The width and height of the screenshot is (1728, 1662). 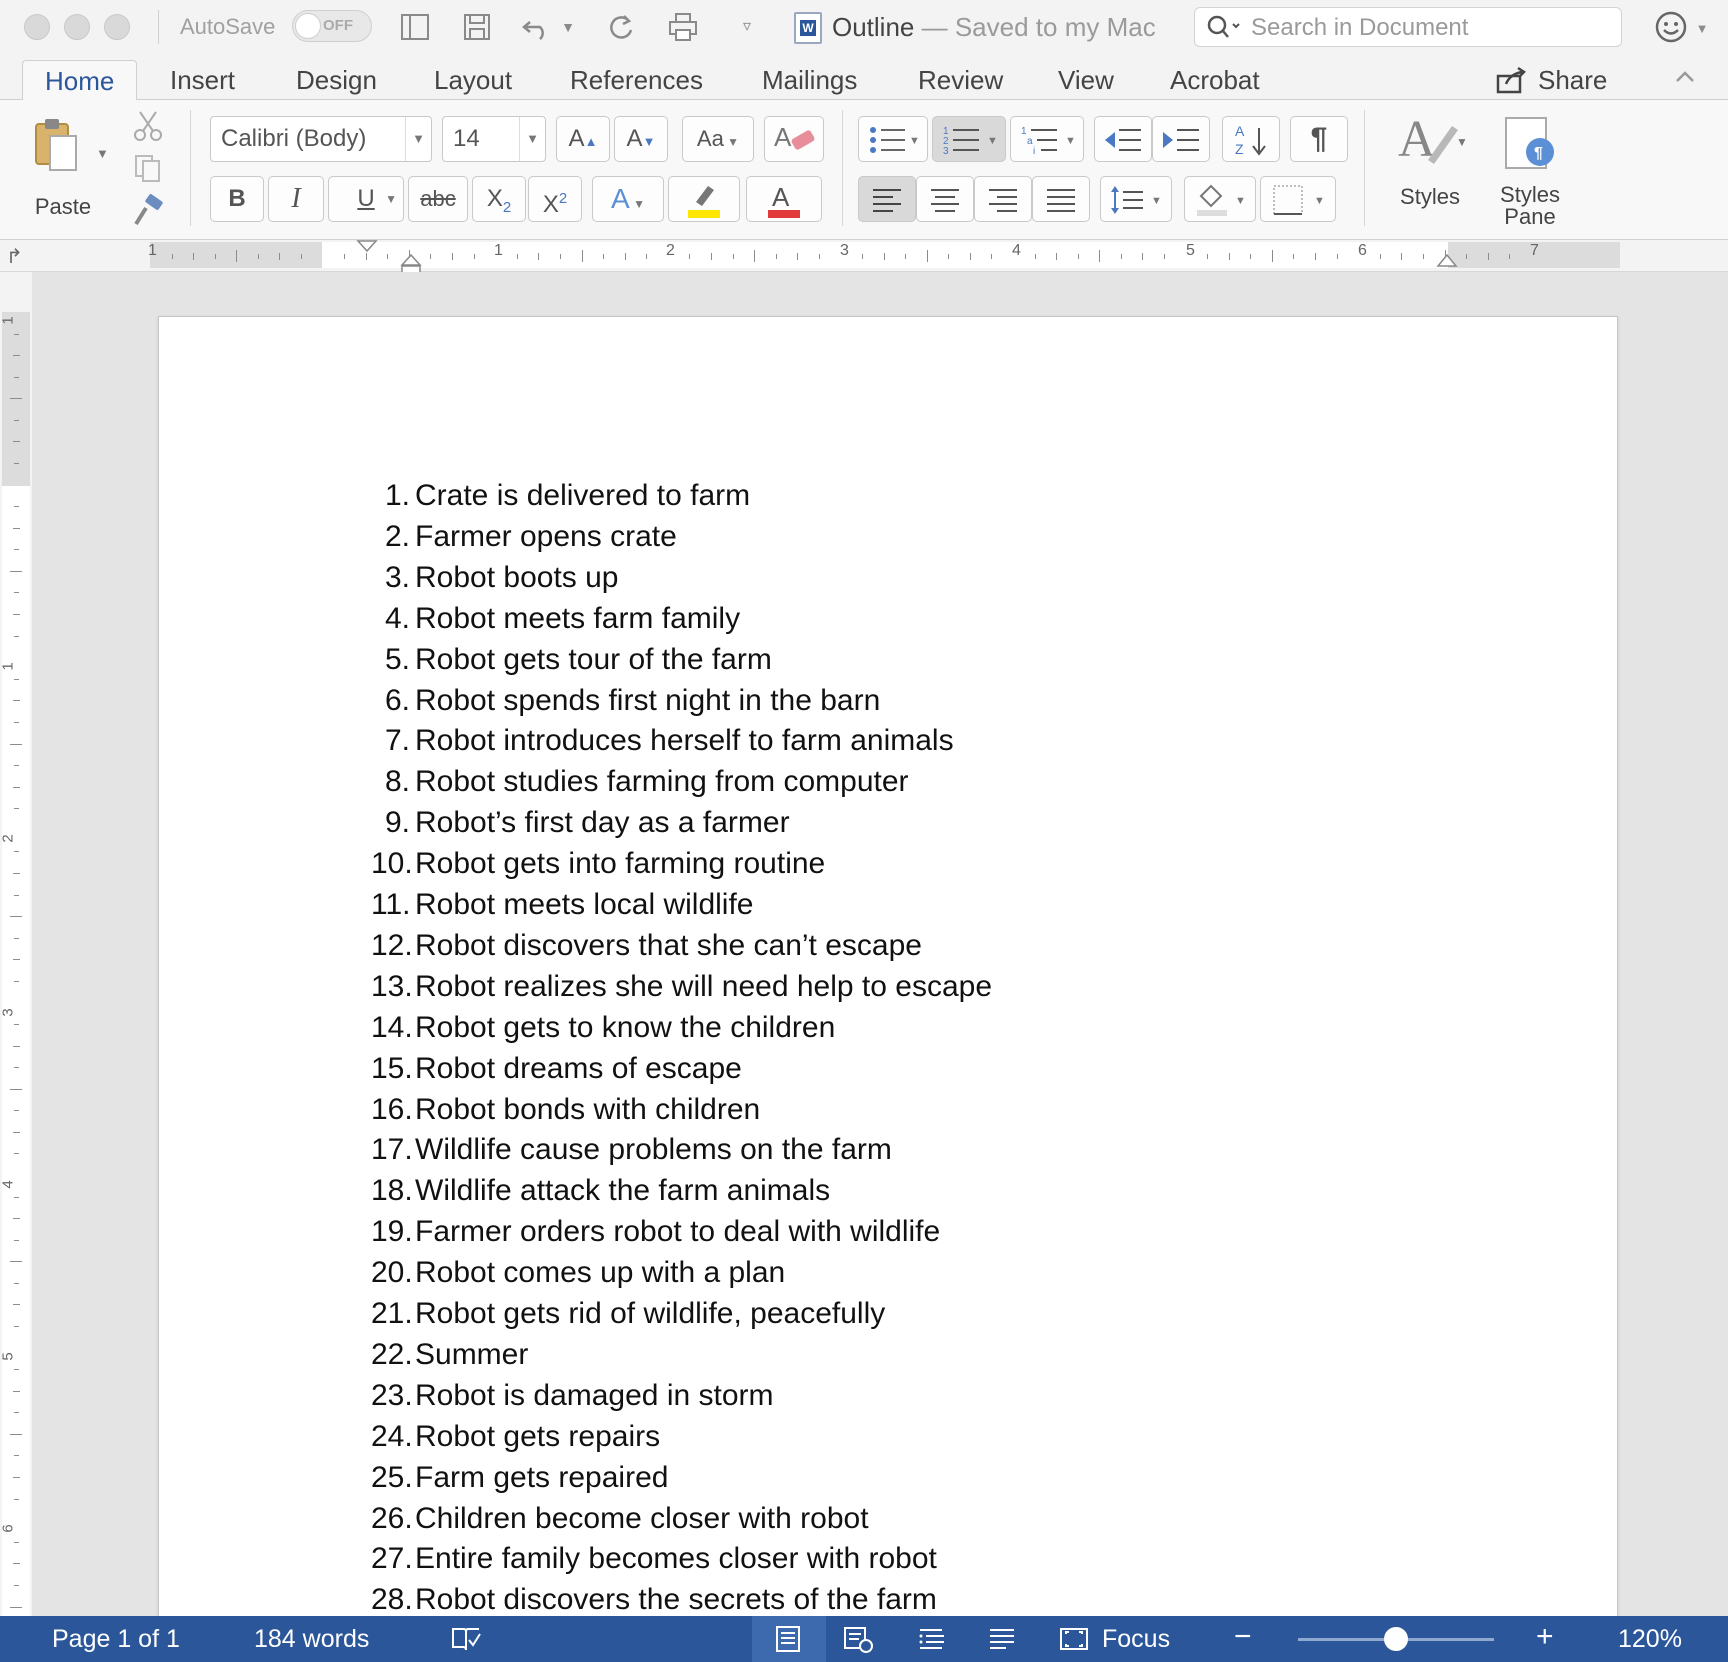 I want to click on collapse-ribbon-icon, so click(x=1685, y=77).